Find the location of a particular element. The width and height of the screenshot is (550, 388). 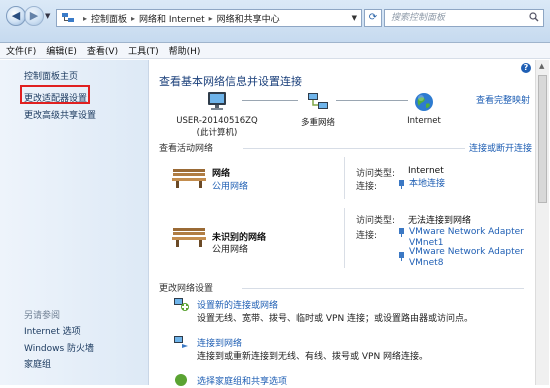

multiple-networks-icon is located at coordinates (318, 101).